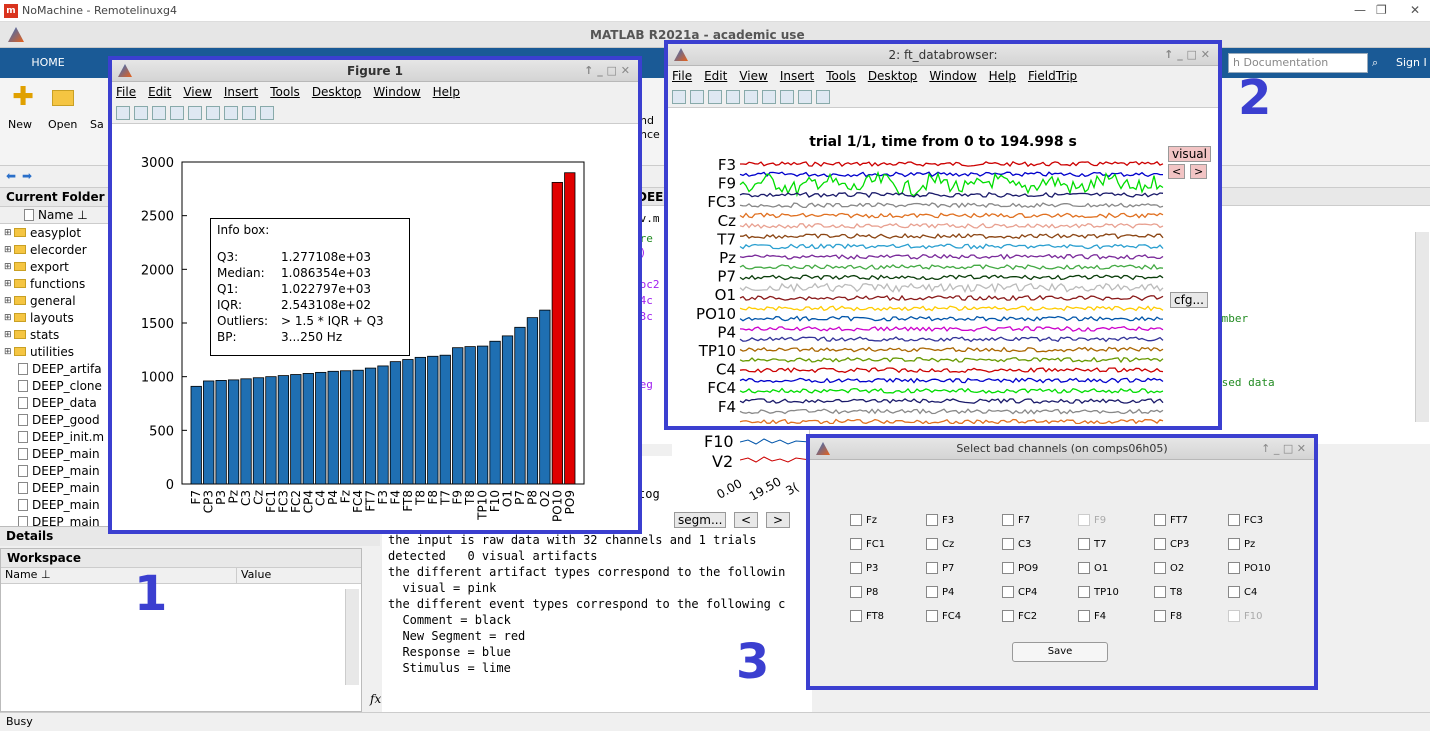  What do you see at coordinates (55, 283) in the screenshot?
I see `folder-item: ⊞ functions` at bounding box center [55, 283].